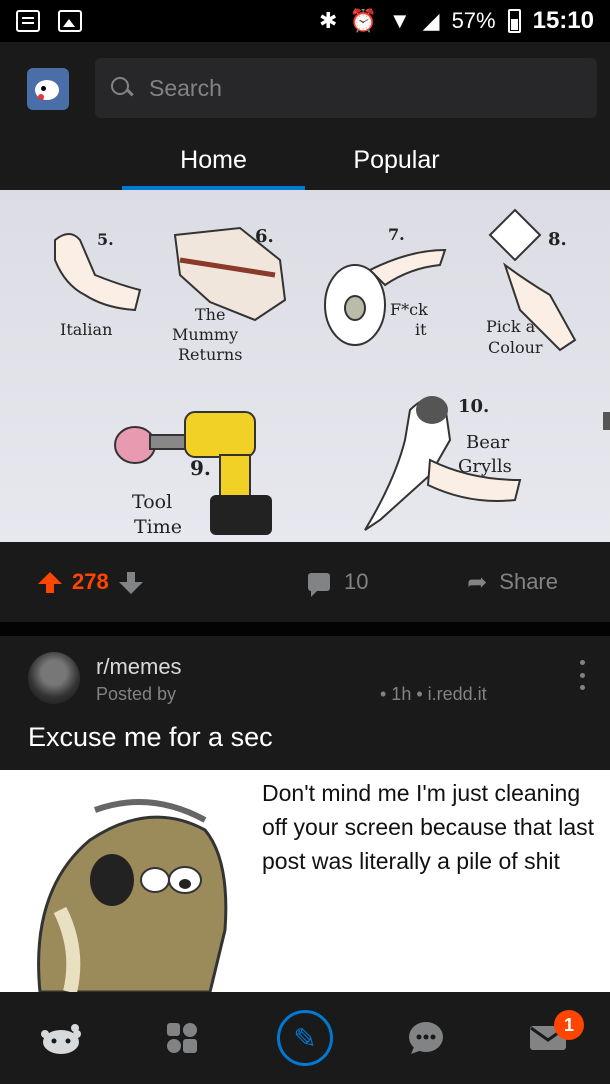  What do you see at coordinates (485, 466) in the screenshot?
I see `label-bear-2: Grylls` at bounding box center [485, 466].